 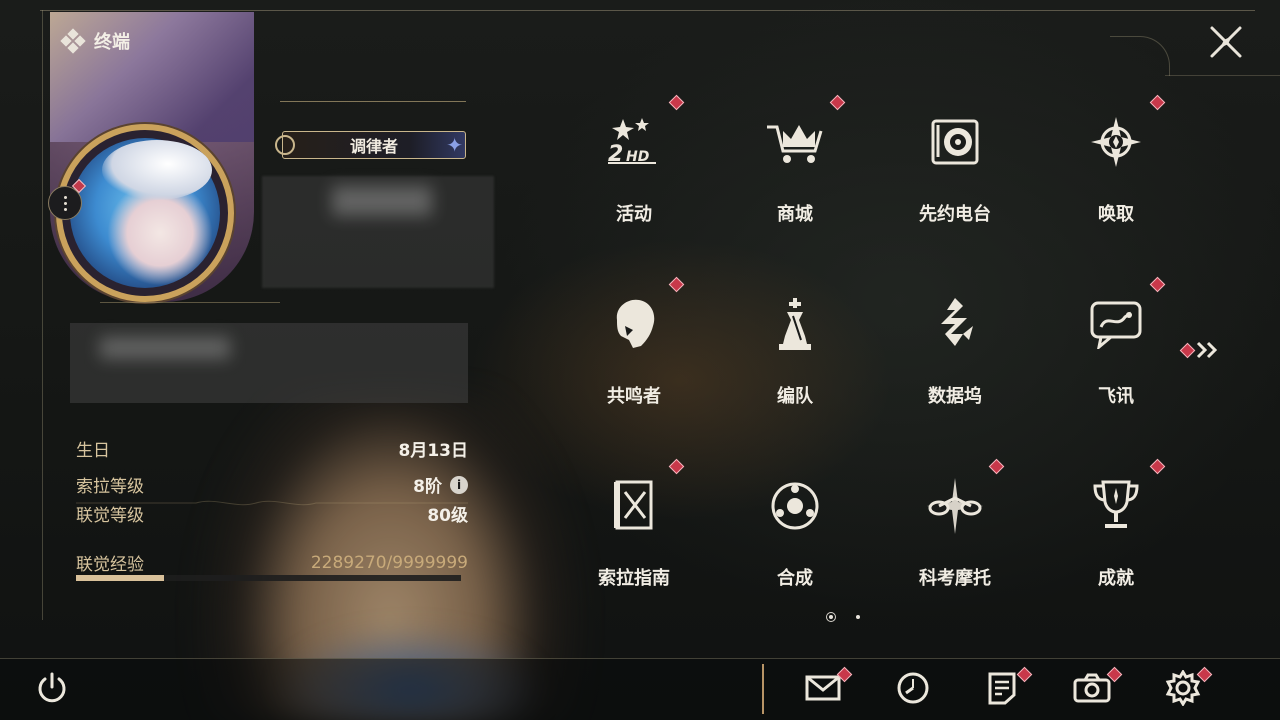 I want to click on menu-item-label: 科考摩托, so click(x=955, y=578).